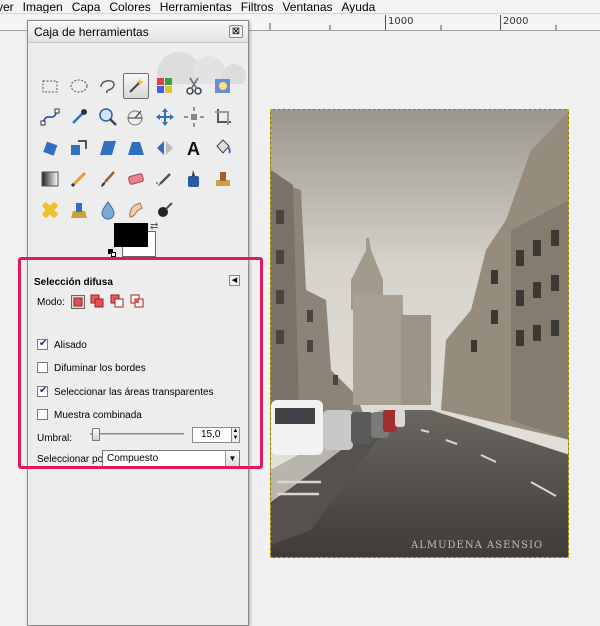  I want to click on measure-icon, so click(136, 117).